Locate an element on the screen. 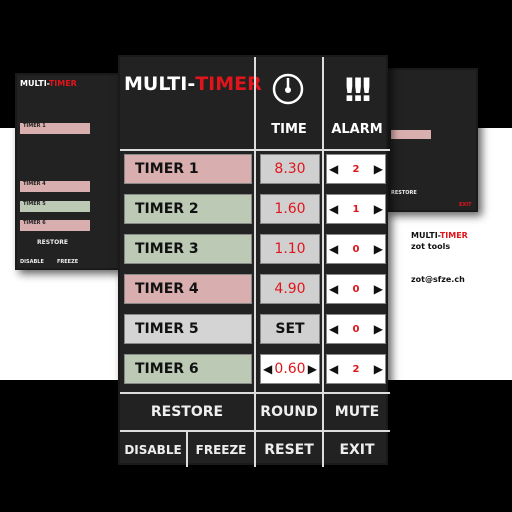 The width and height of the screenshot is (512, 512). stopwatch-icon is located at coordinates (288, 89).